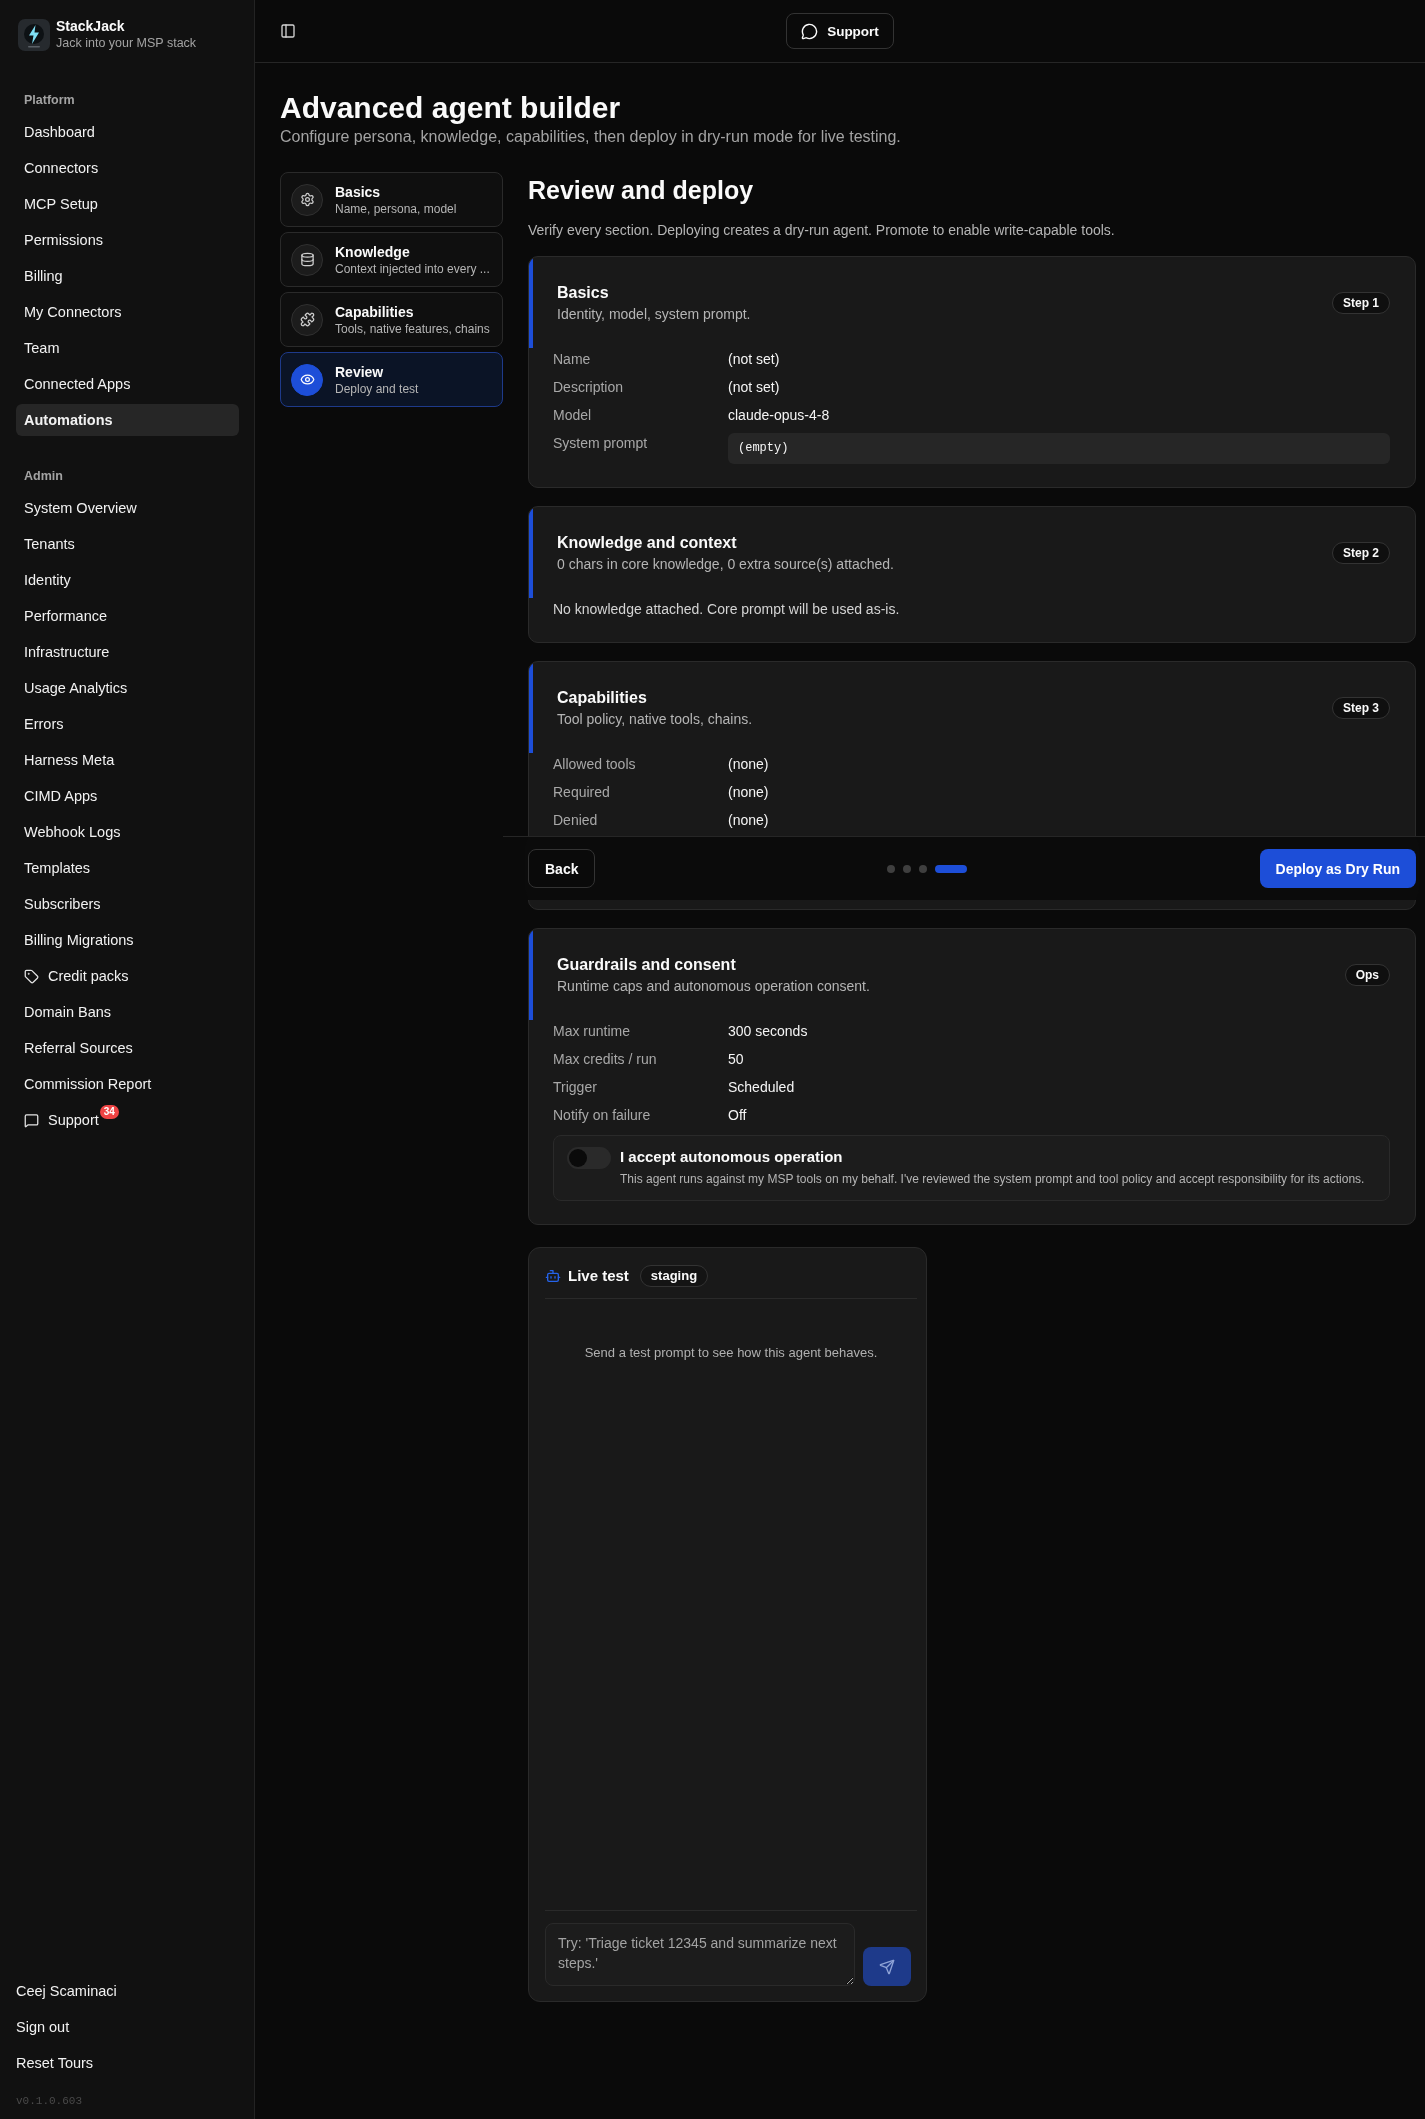 Image resolution: width=1425 pixels, height=2119 pixels. What do you see at coordinates (127, 276) in the screenshot?
I see `nav-item: Billing` at bounding box center [127, 276].